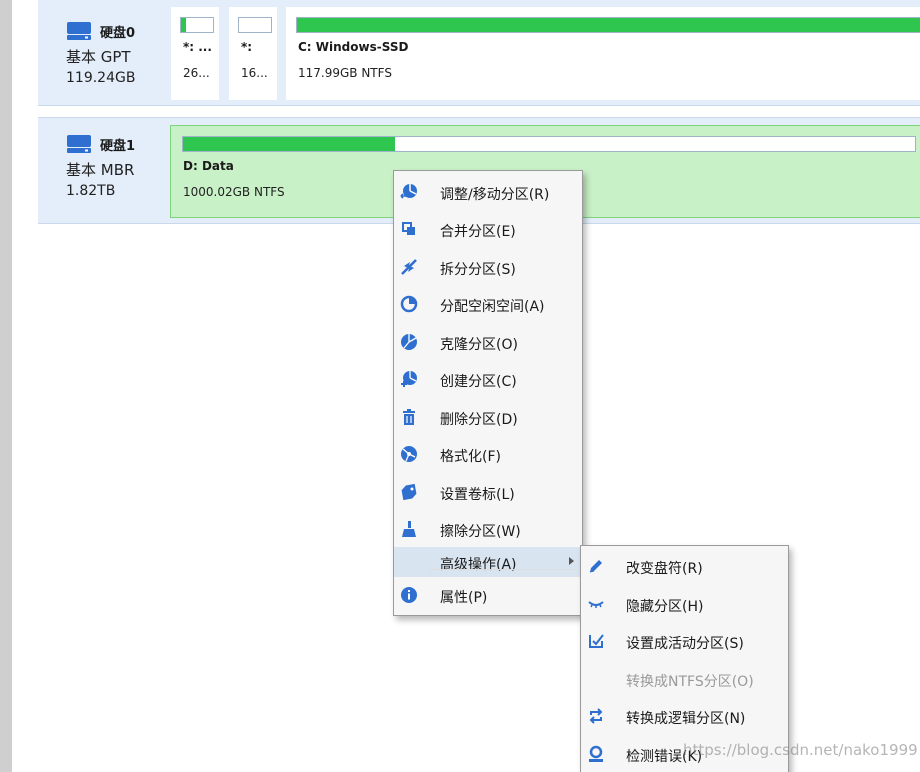 This screenshot has height=772, width=920. What do you see at coordinates (409, 342) in the screenshot?
I see `clone-icon` at bounding box center [409, 342].